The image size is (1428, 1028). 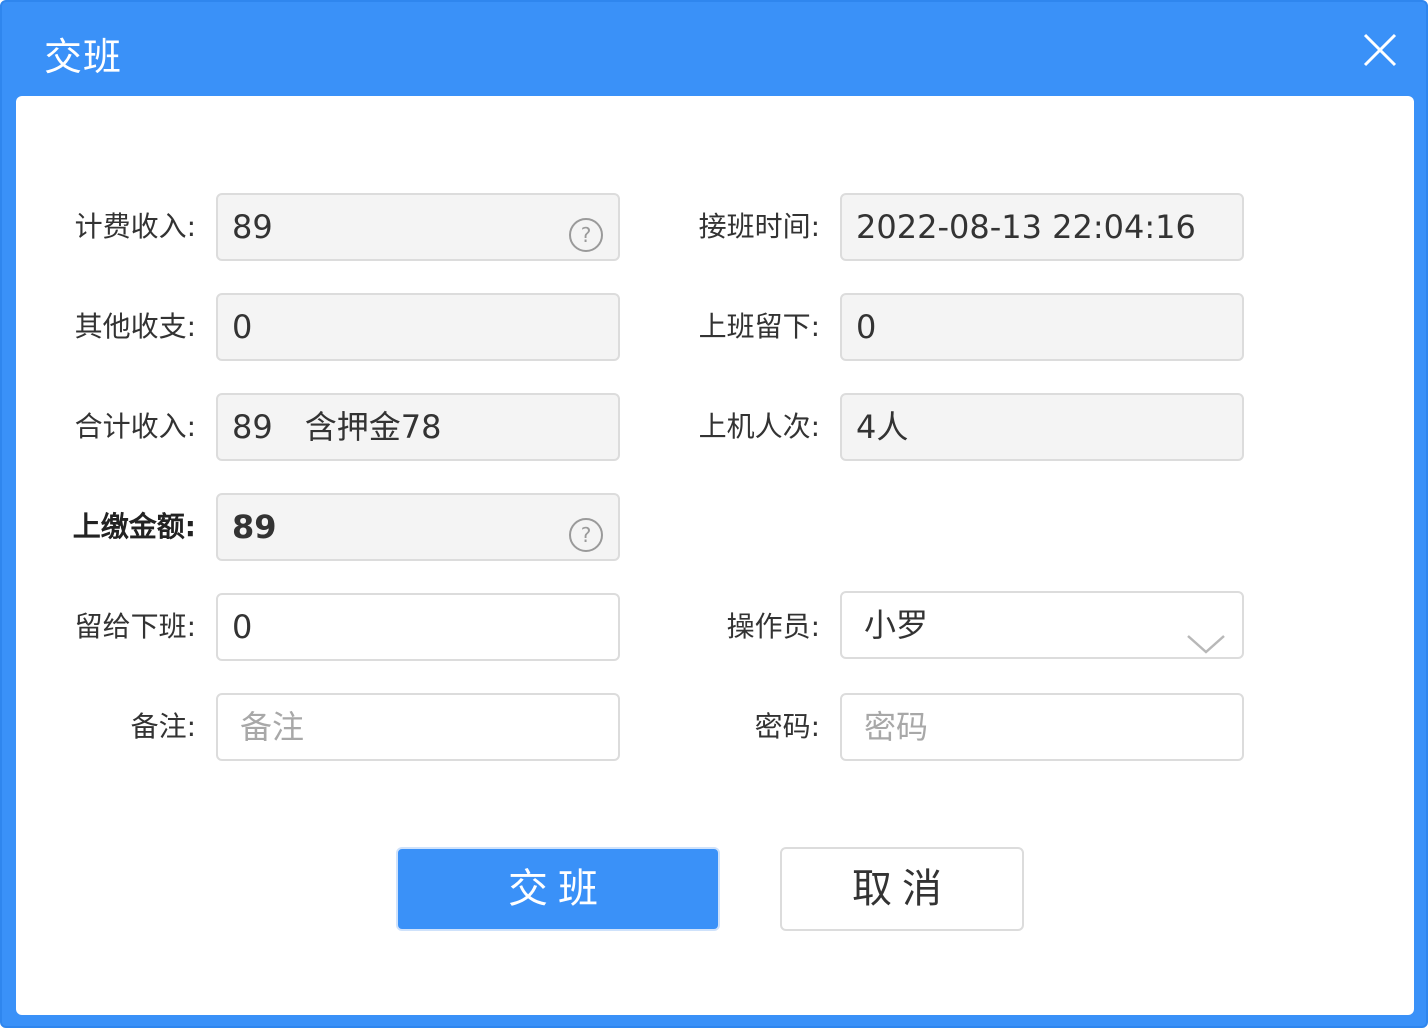 I want to click on operator-value: 小罗, so click(x=896, y=625).